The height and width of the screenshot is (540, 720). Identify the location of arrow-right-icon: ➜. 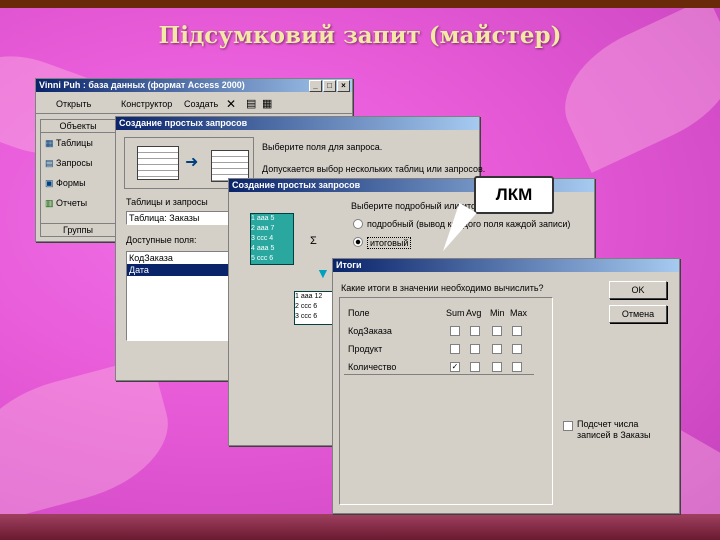
(192, 162).